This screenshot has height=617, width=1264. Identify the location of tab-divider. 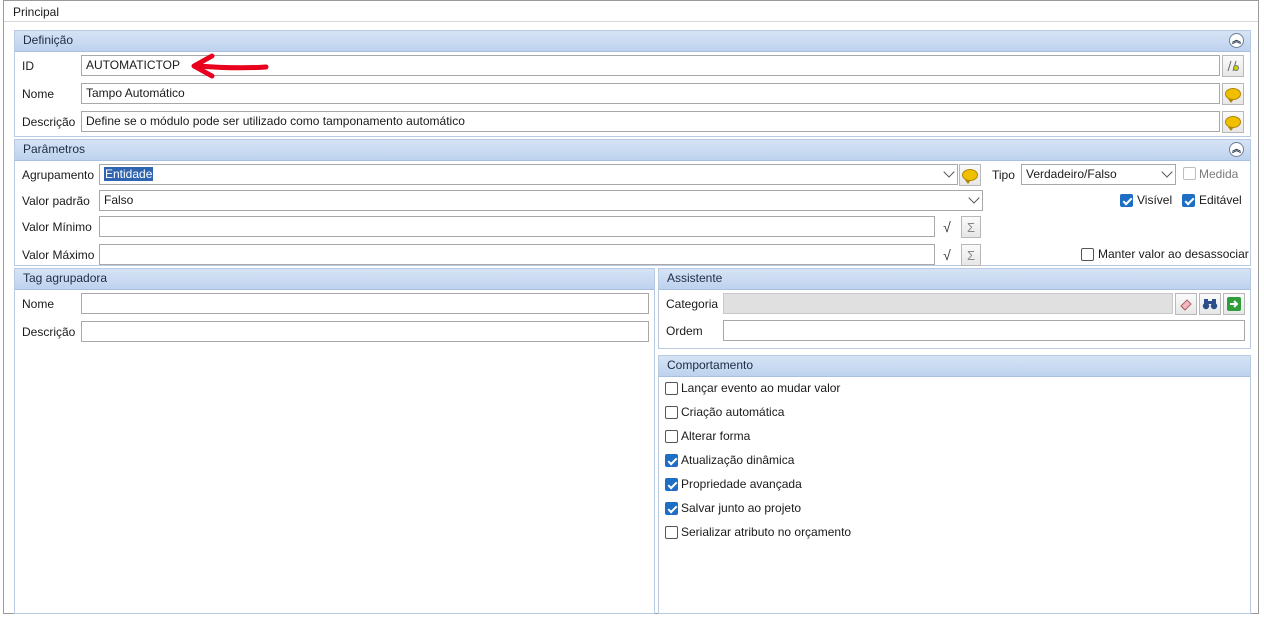
(631, 21).